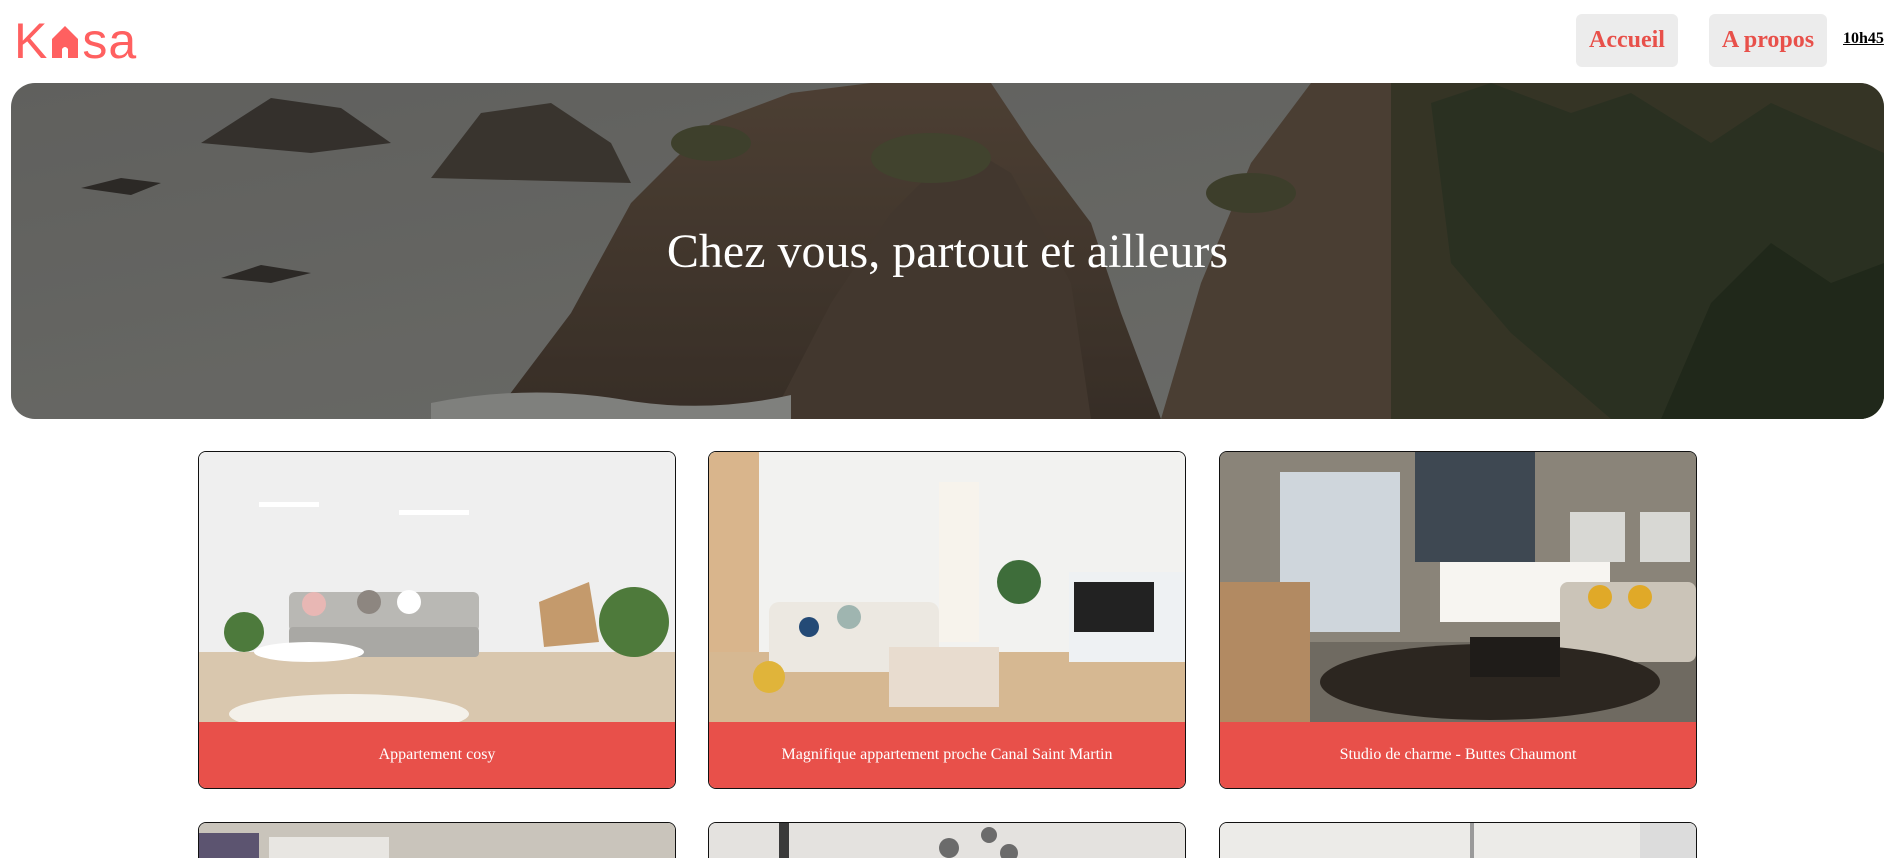 The image size is (1898, 858). I want to click on nav-about-button: A propos, so click(1768, 40).